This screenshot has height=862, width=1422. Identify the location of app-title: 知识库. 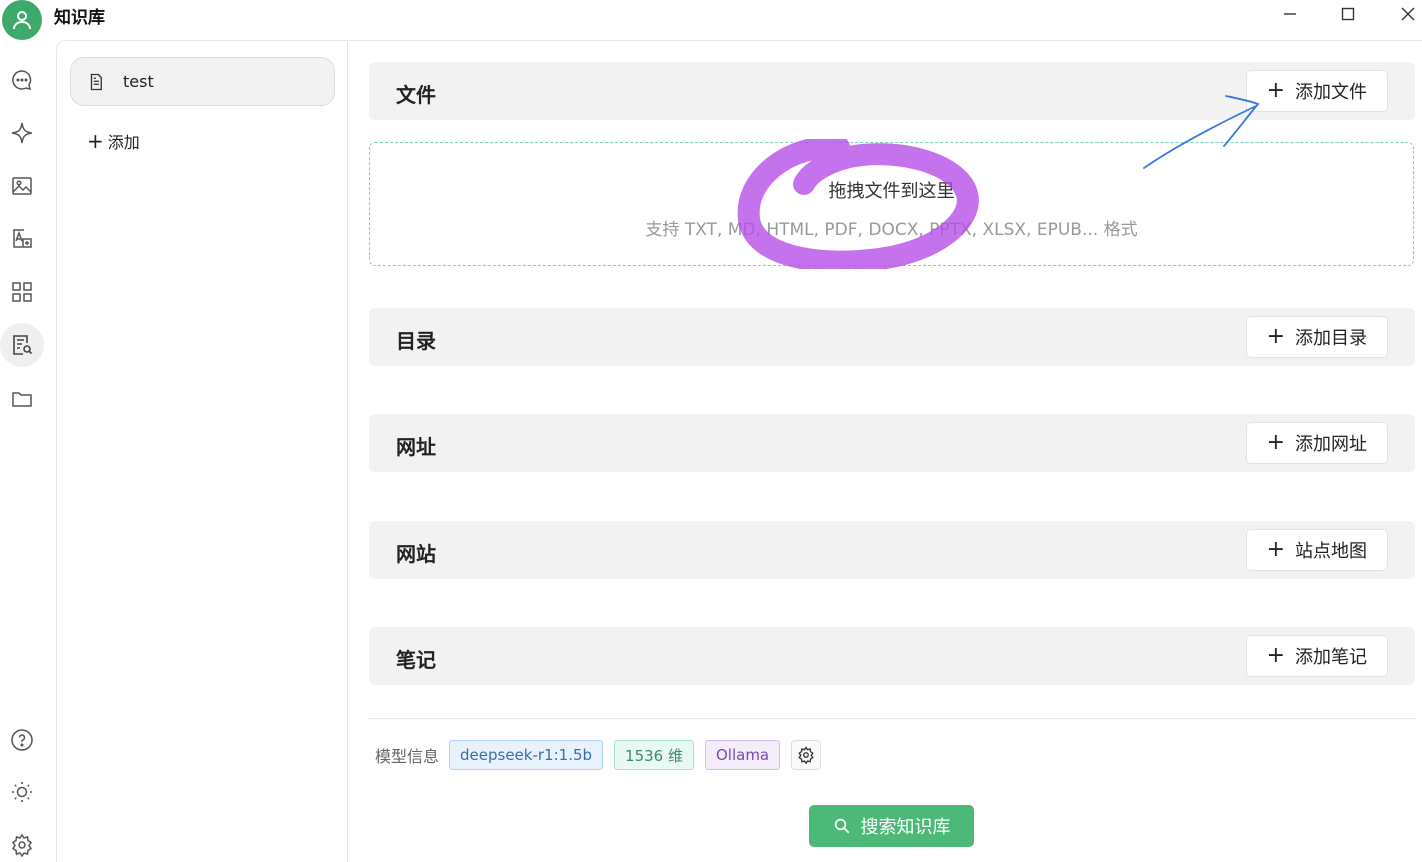
(79, 18).